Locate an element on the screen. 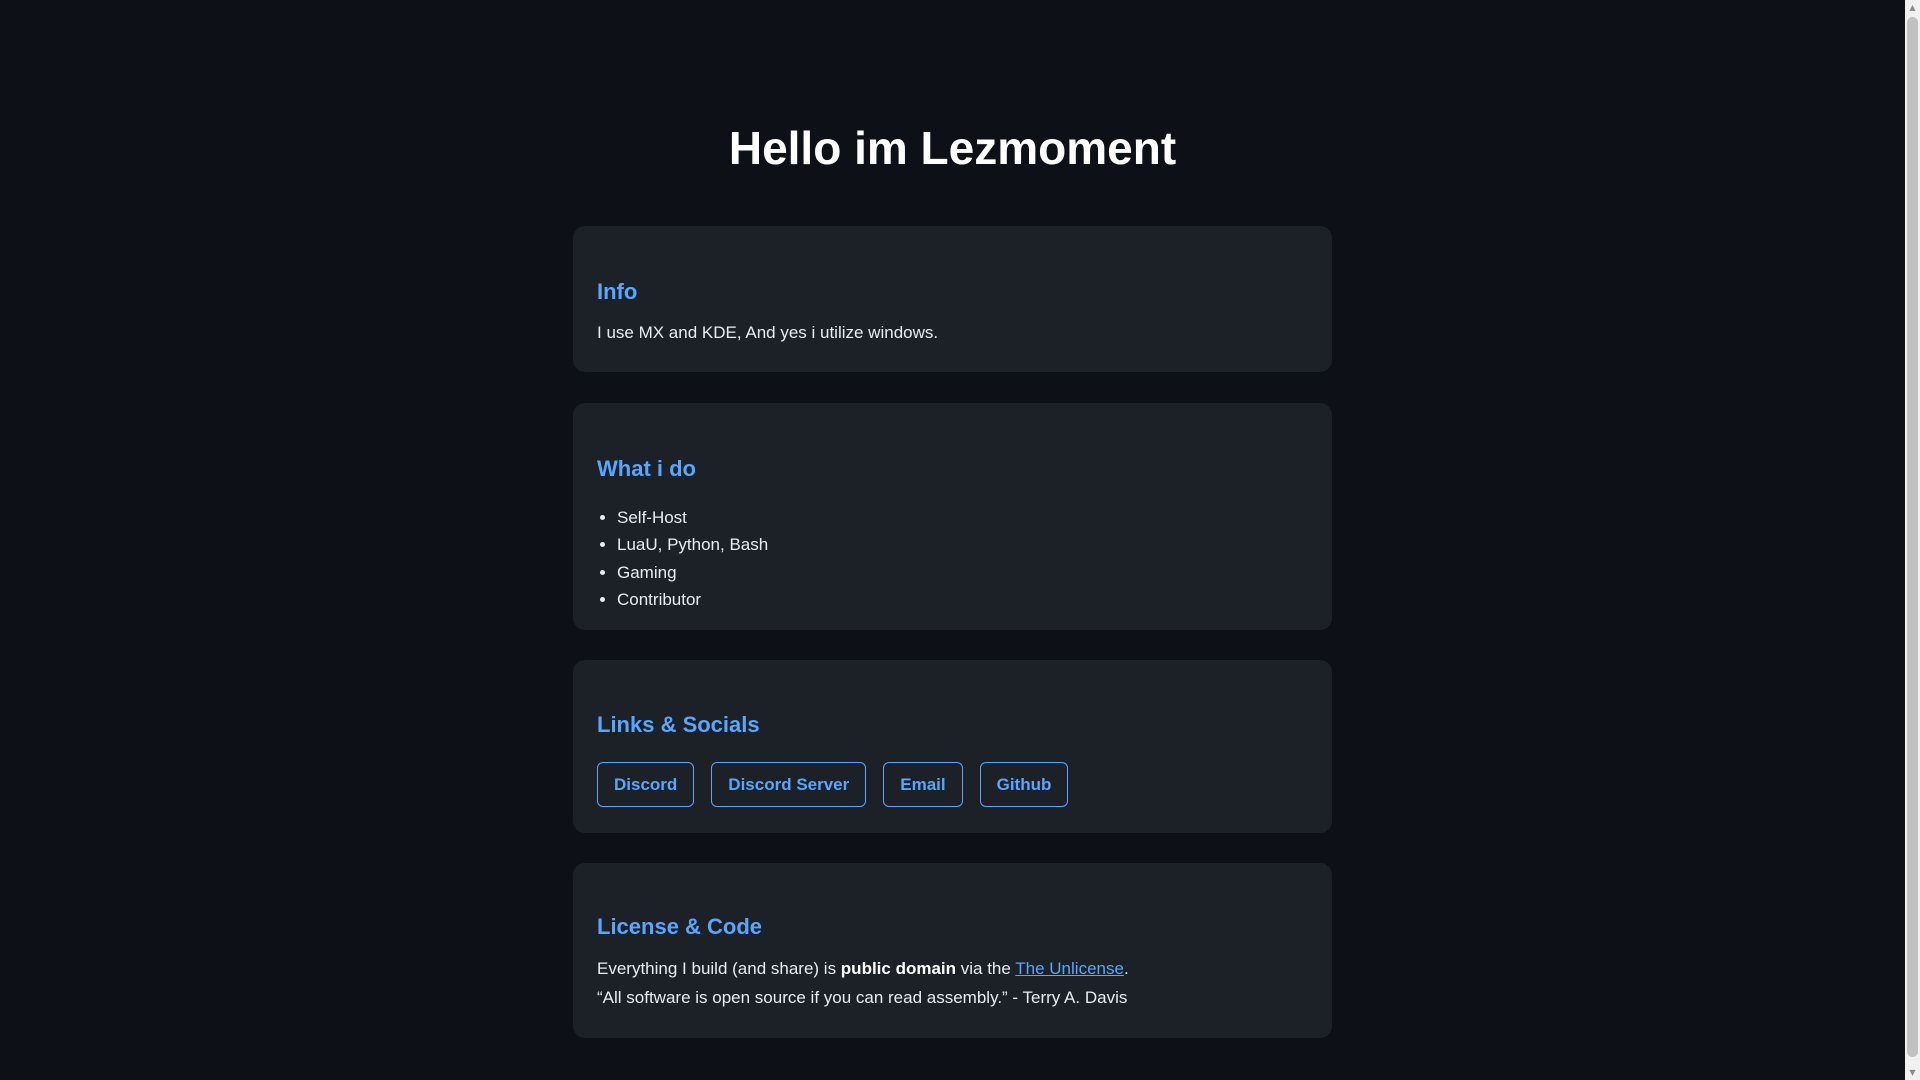 This screenshot has height=1080, width=1920. license-heading: License & Code is located at coordinates (680, 926).